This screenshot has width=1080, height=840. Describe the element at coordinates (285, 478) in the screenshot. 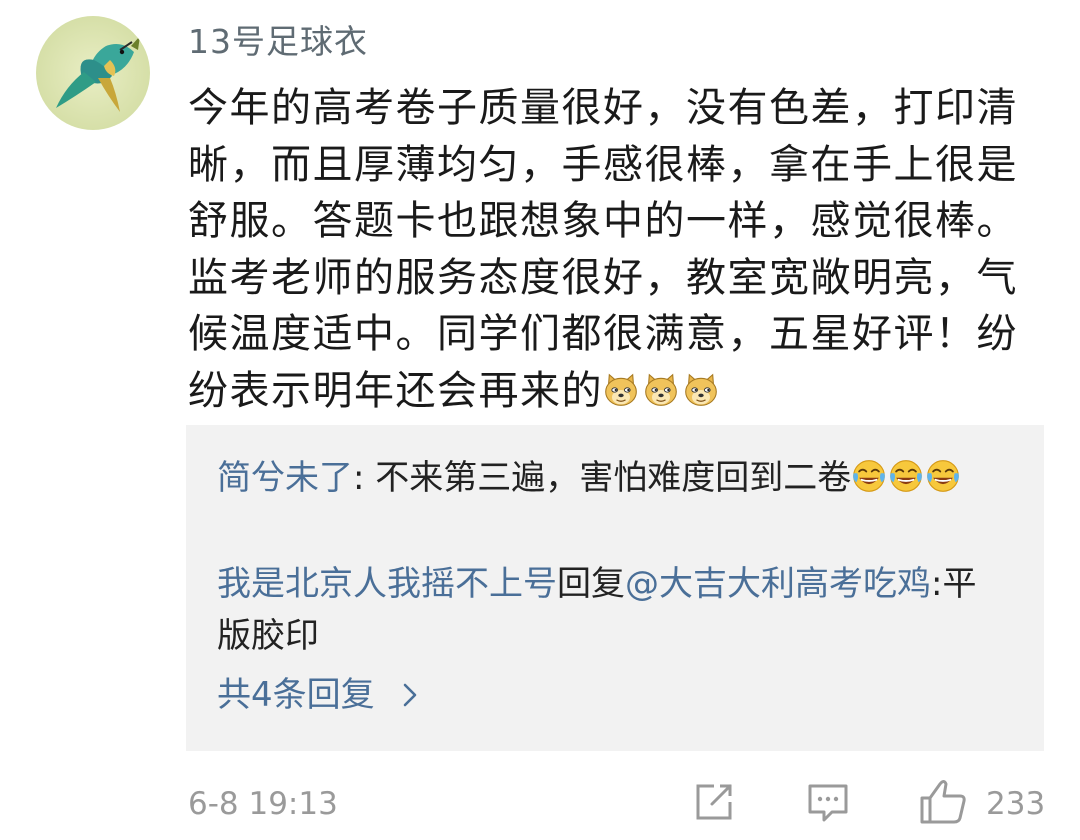

I see `reply-username: 简兮未了` at that location.